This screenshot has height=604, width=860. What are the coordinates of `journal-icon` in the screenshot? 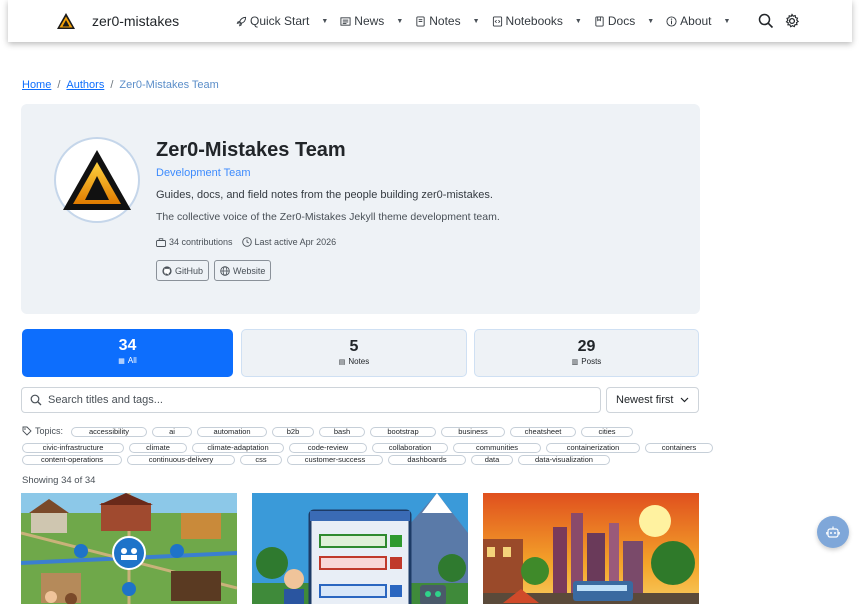 It's located at (599, 21).